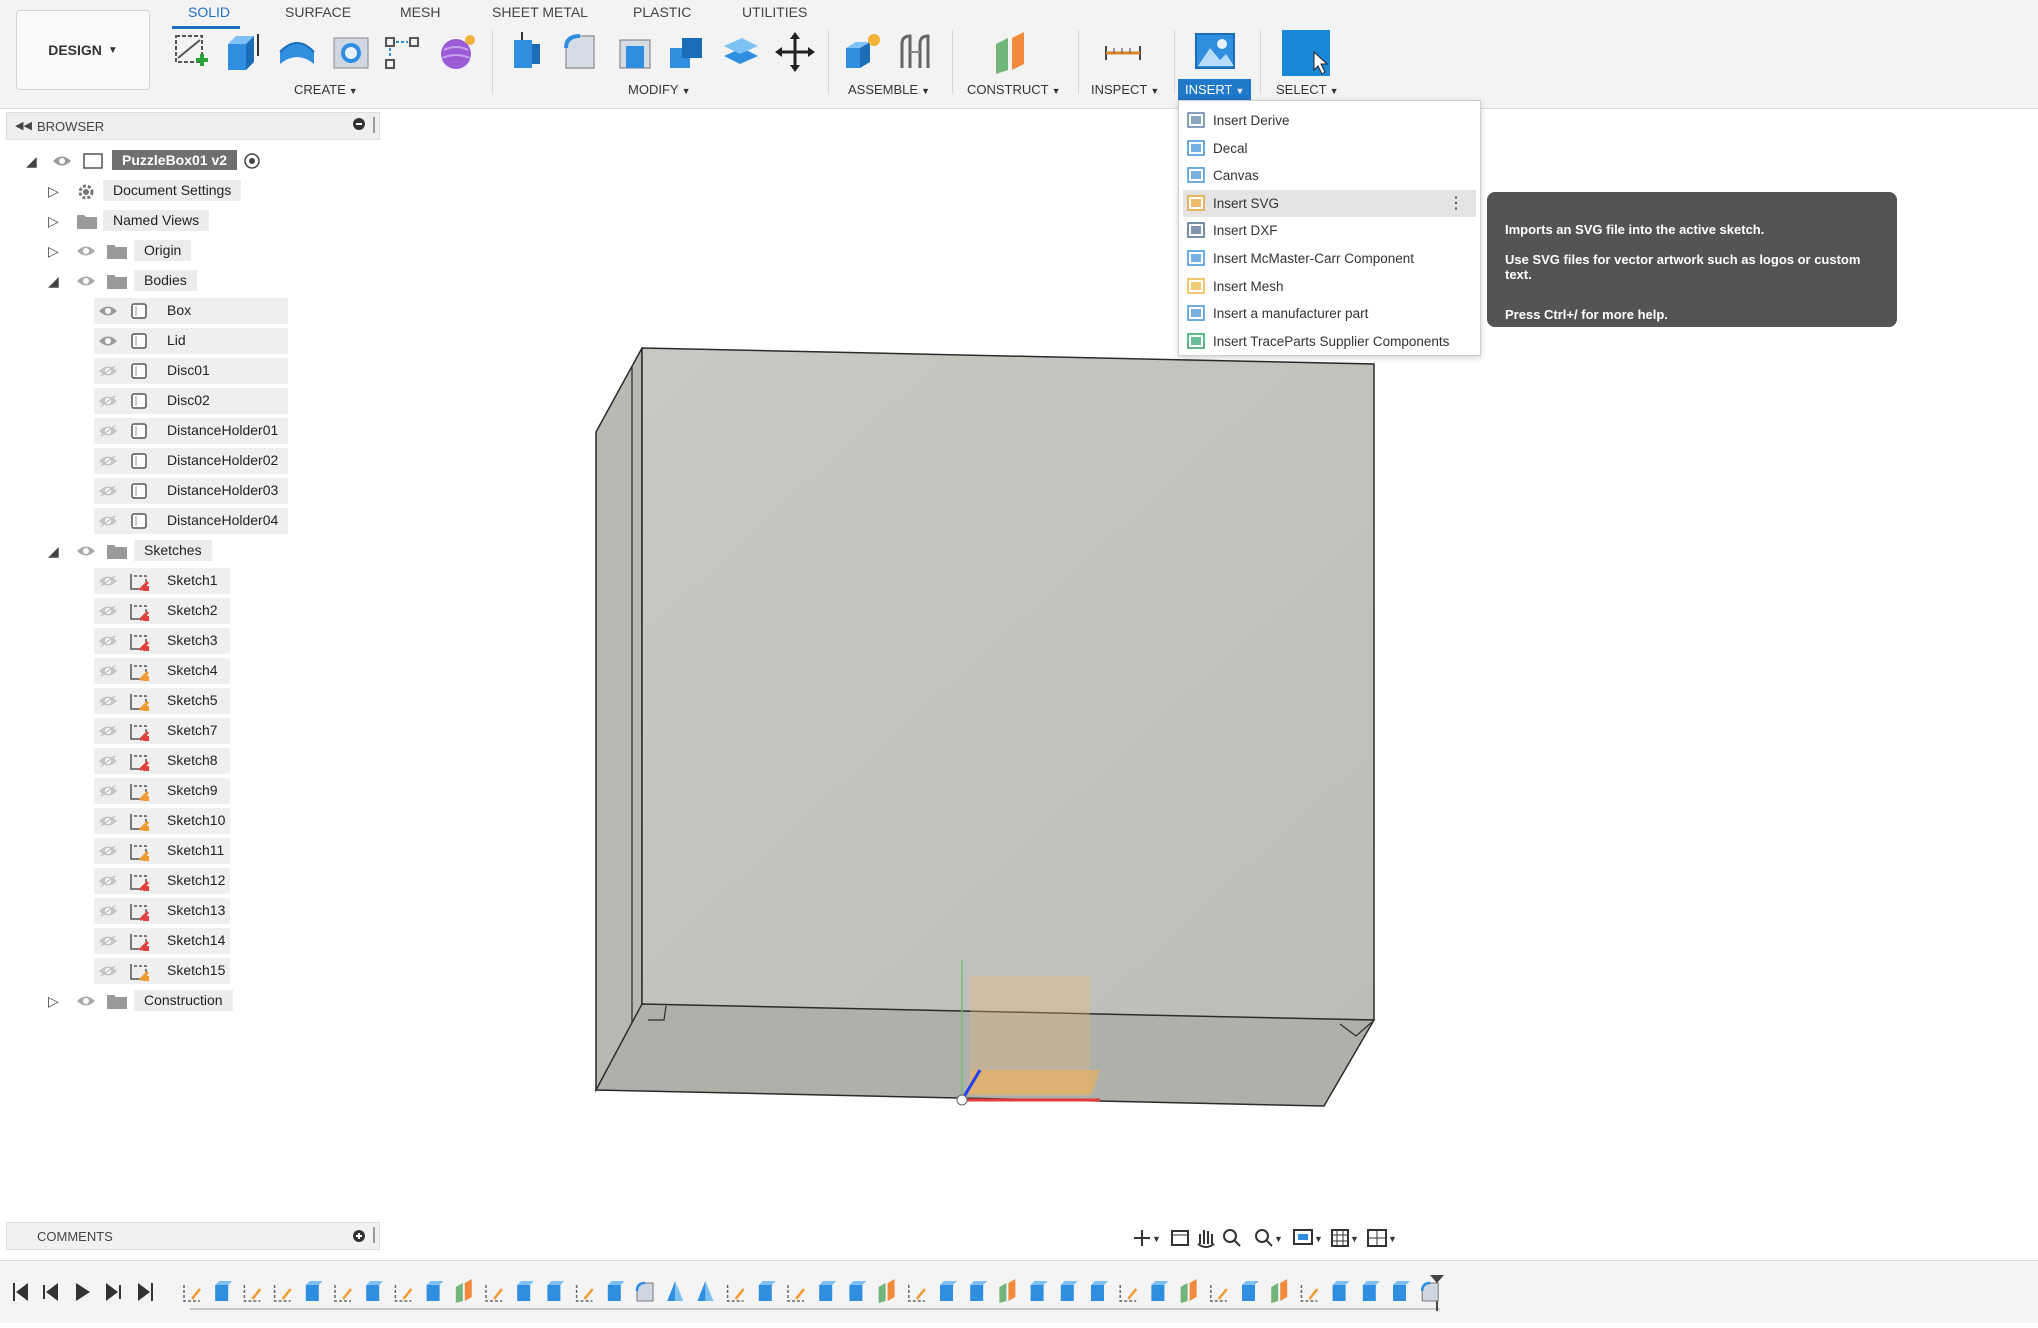 Image resolution: width=2038 pixels, height=1328 pixels. Describe the element at coordinates (1206, 1239) in the screenshot. I see `pan-hand-icon` at that location.